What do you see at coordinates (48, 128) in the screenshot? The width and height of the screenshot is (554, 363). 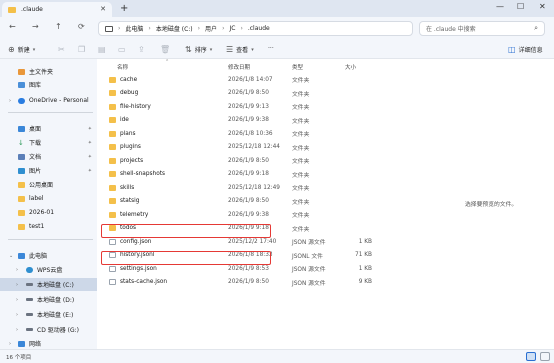 I see `sidebar-item-desktop: 桌面 ✦` at bounding box center [48, 128].